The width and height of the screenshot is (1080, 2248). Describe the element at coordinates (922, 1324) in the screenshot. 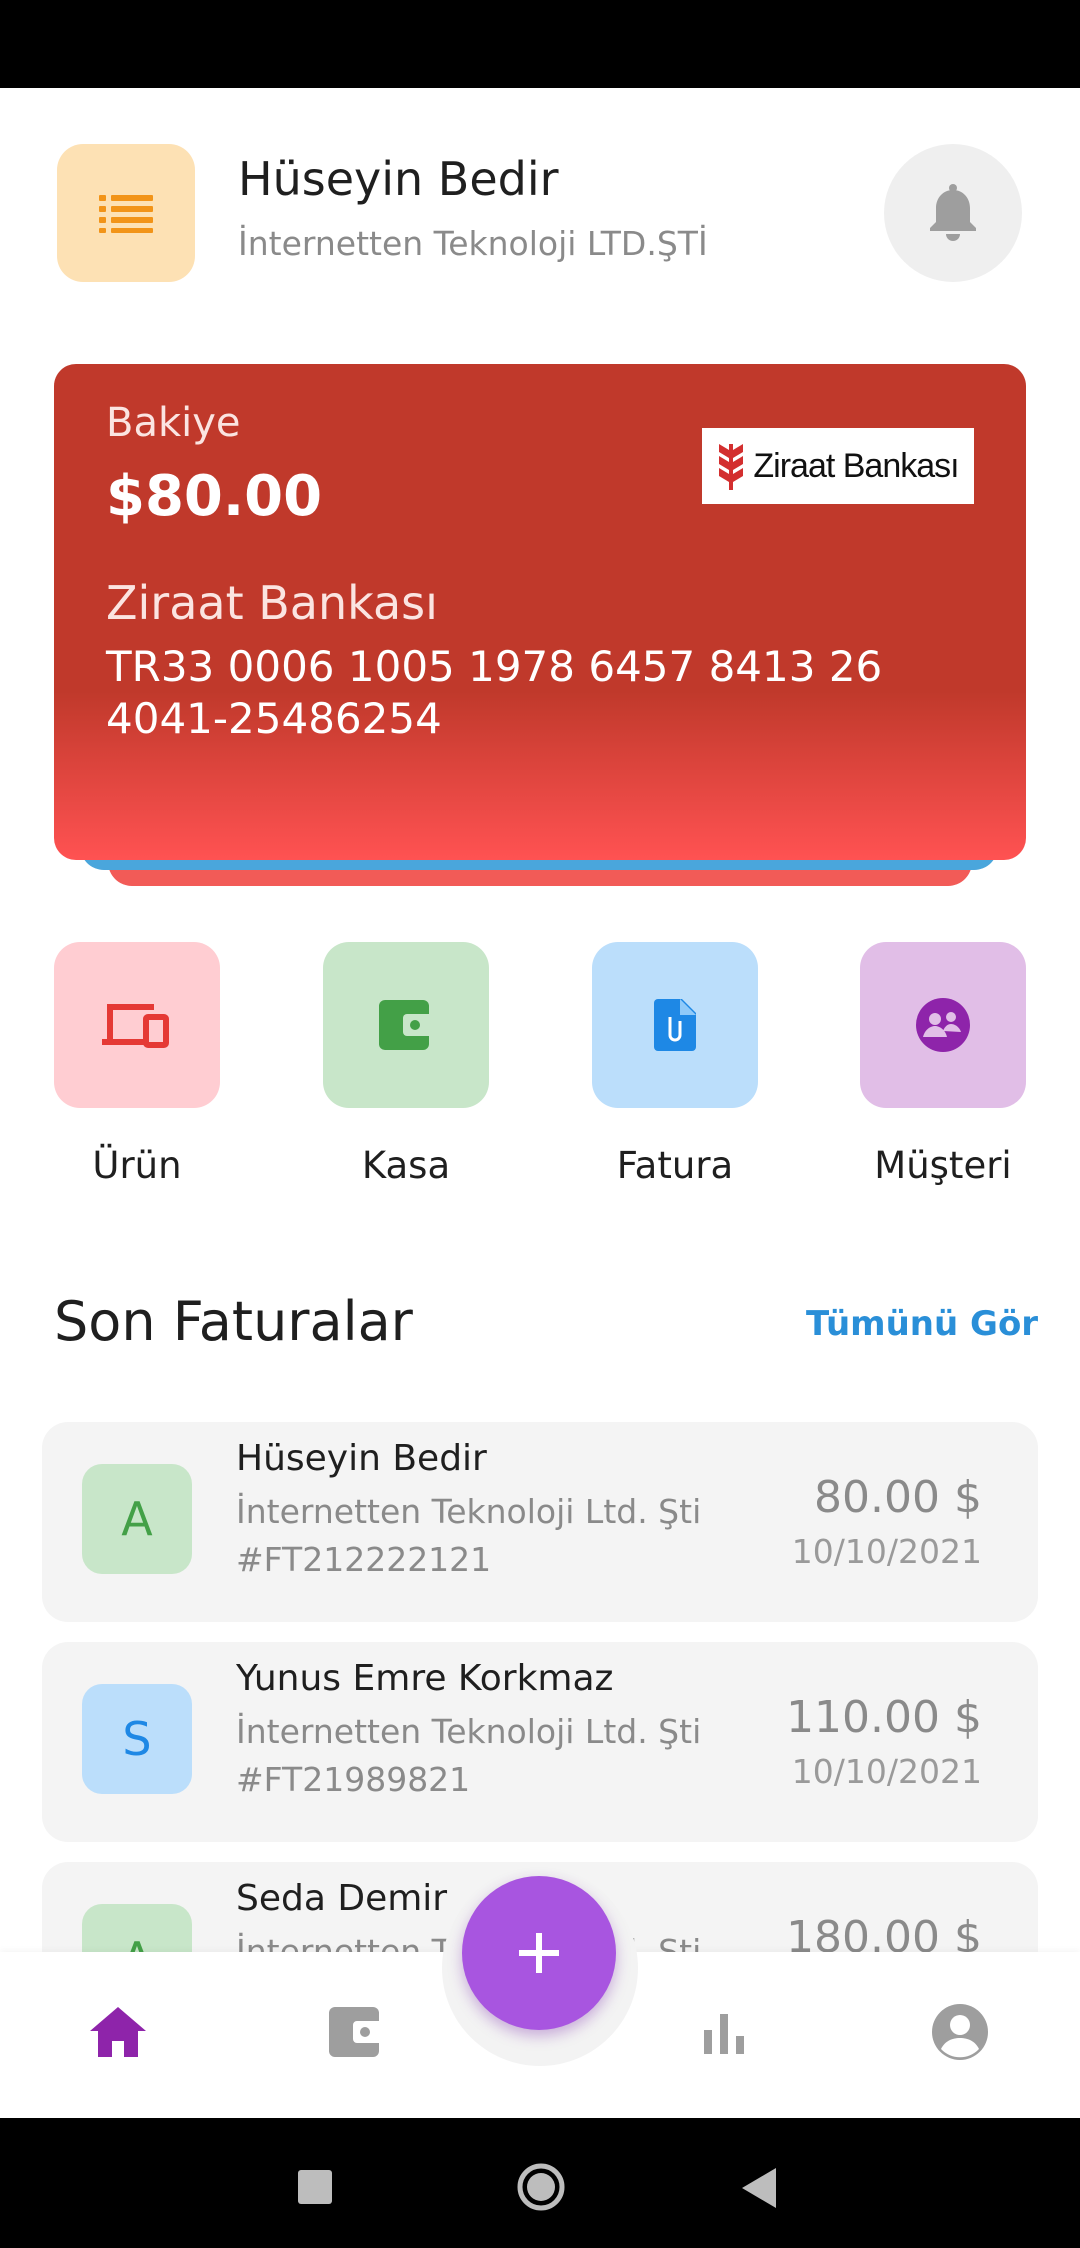

I see `see-all-link: Tümünü Gör` at that location.